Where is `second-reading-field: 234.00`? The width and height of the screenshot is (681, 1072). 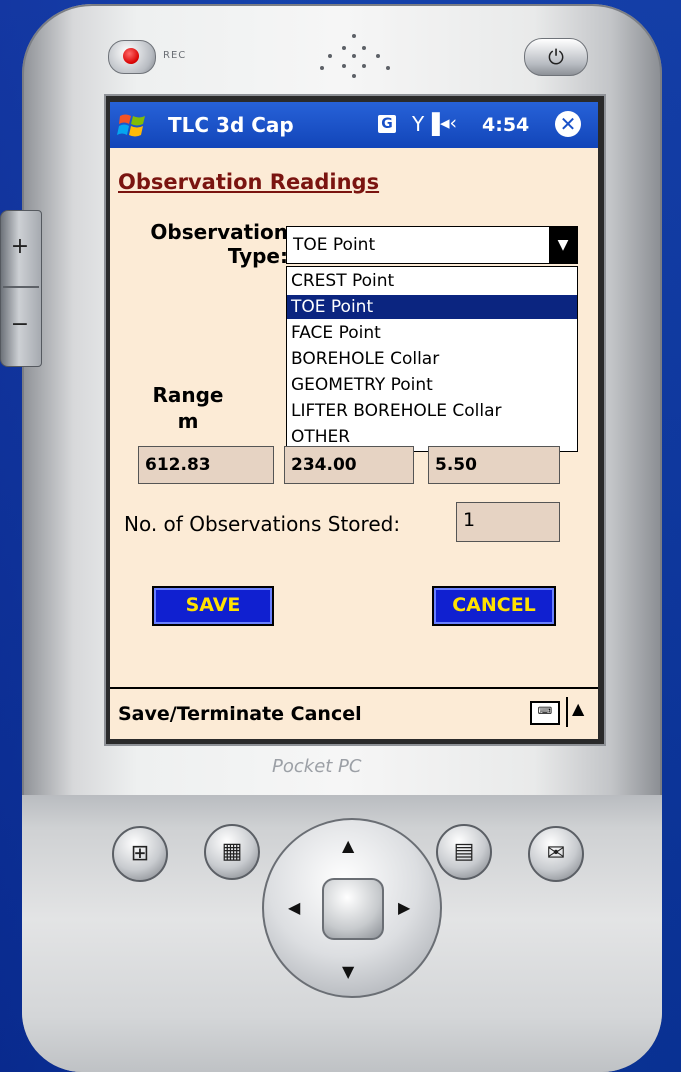
second-reading-field: 234.00 is located at coordinates (349, 465).